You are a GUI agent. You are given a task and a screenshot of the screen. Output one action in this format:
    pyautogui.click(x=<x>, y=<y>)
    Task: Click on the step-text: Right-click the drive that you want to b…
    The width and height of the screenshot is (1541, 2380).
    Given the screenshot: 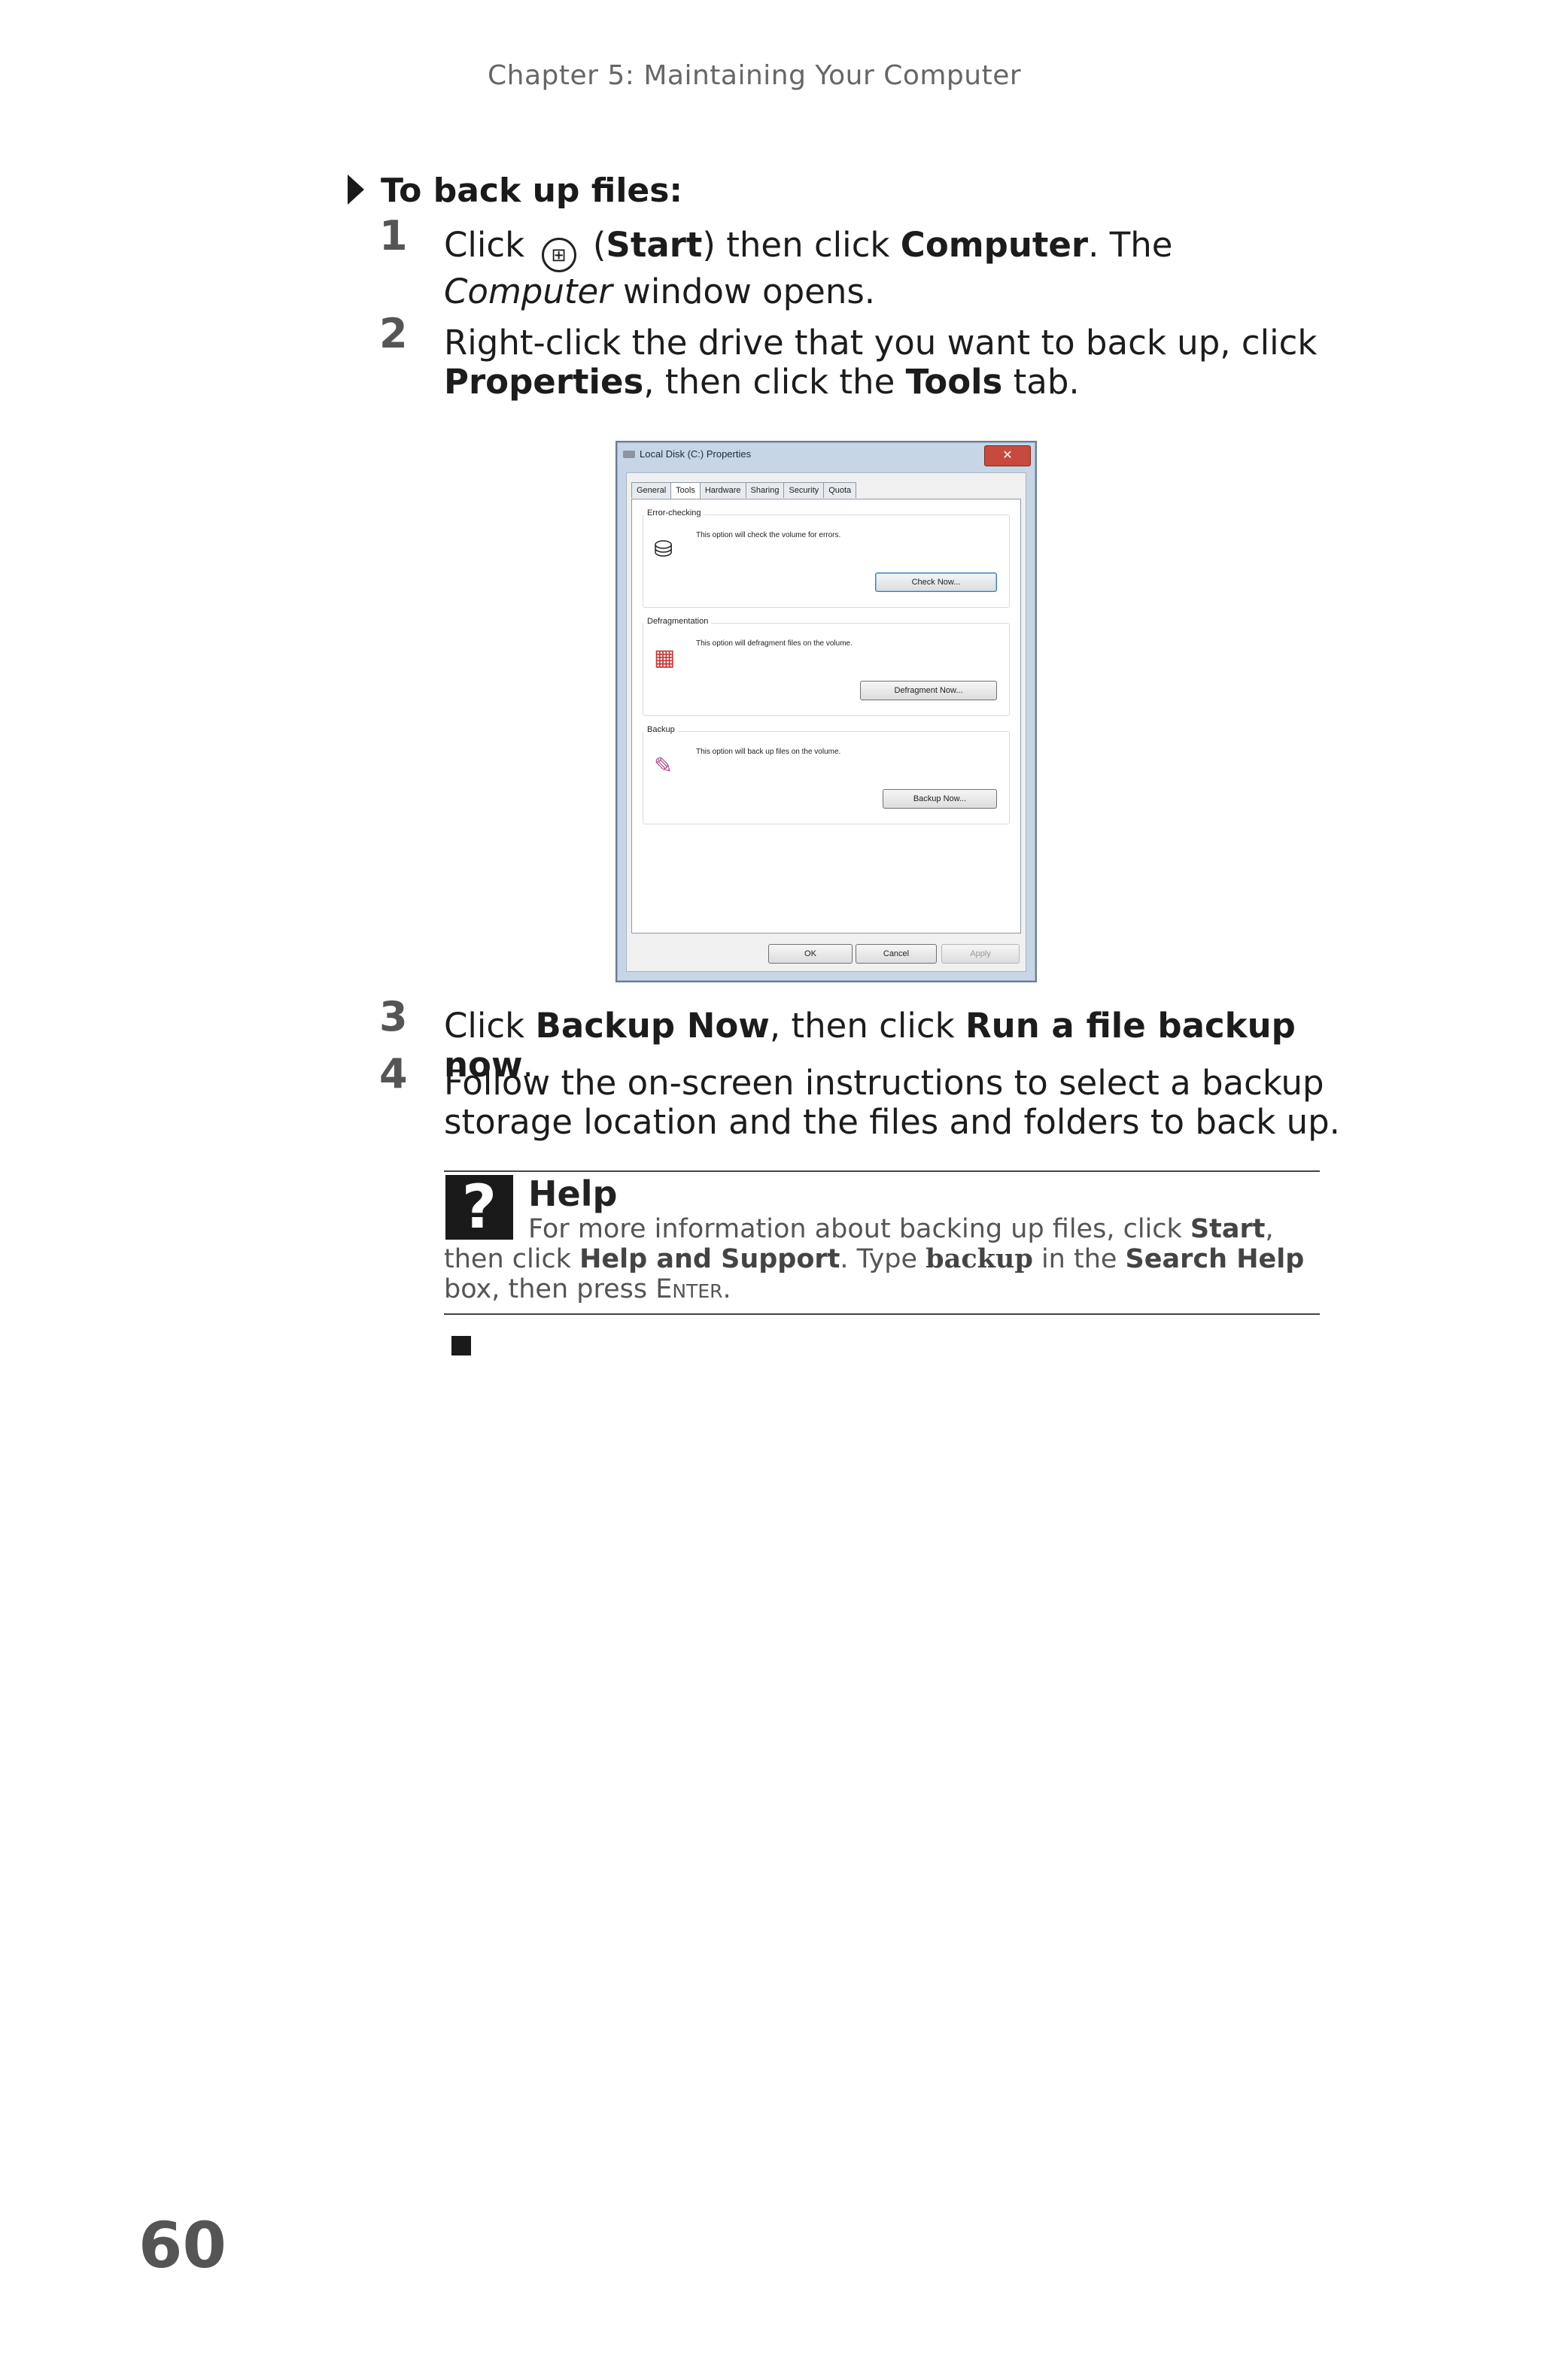 What is the action you would take?
    pyautogui.click(x=895, y=362)
    